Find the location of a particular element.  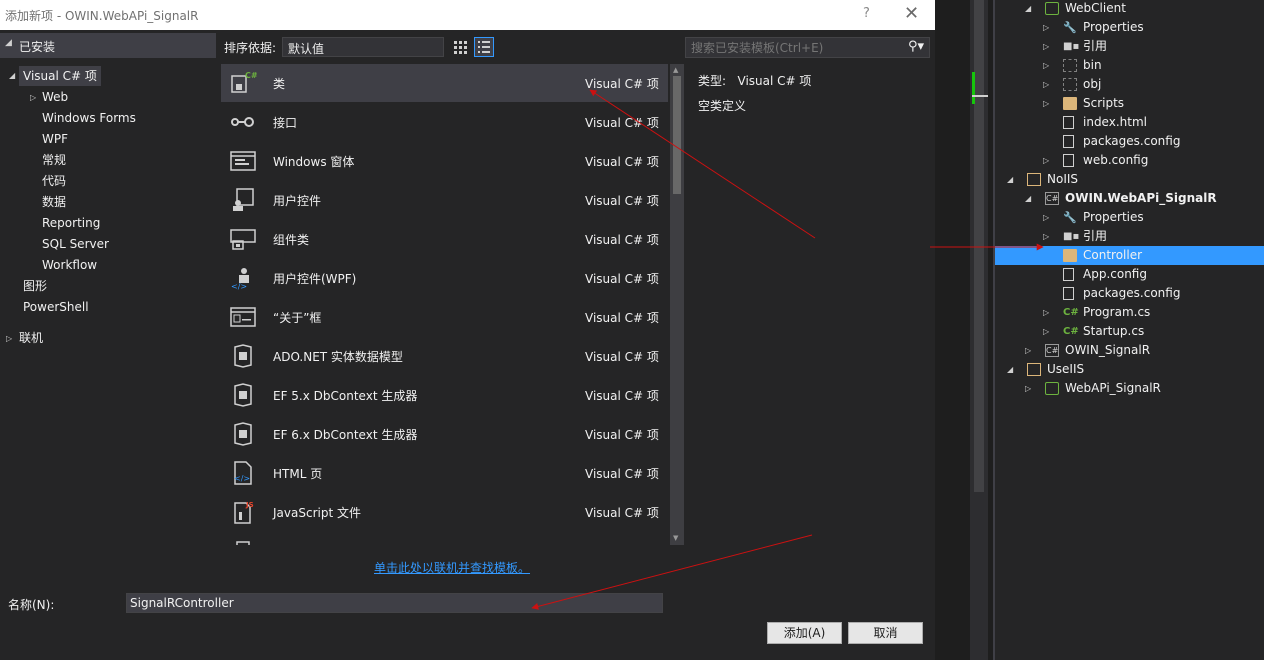

template-row-about-box: “关于”框 Visual C# 项 is located at coordinates (444, 317).